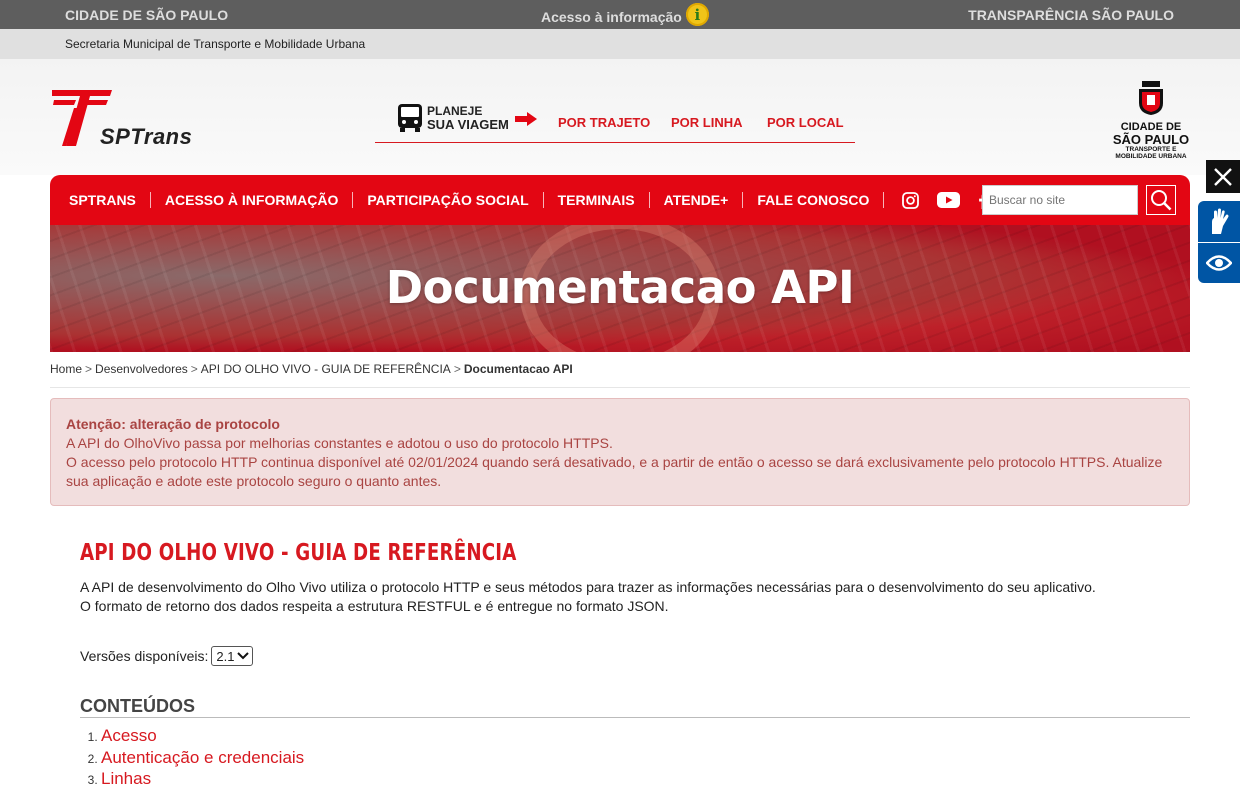 Image resolution: width=1240 pixels, height=800 pixels. I want to click on accessibility-eye-button, so click(1219, 263).